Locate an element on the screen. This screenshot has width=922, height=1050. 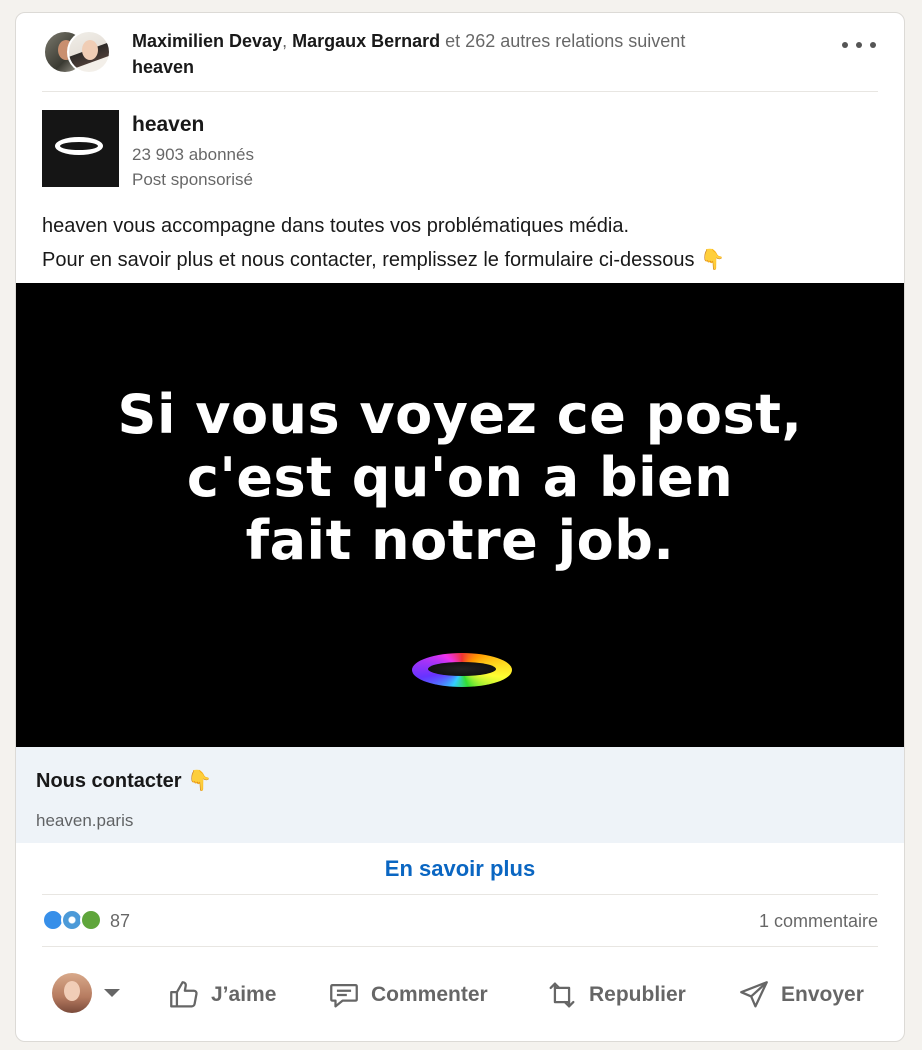
comment-icon is located at coordinates (344, 995).